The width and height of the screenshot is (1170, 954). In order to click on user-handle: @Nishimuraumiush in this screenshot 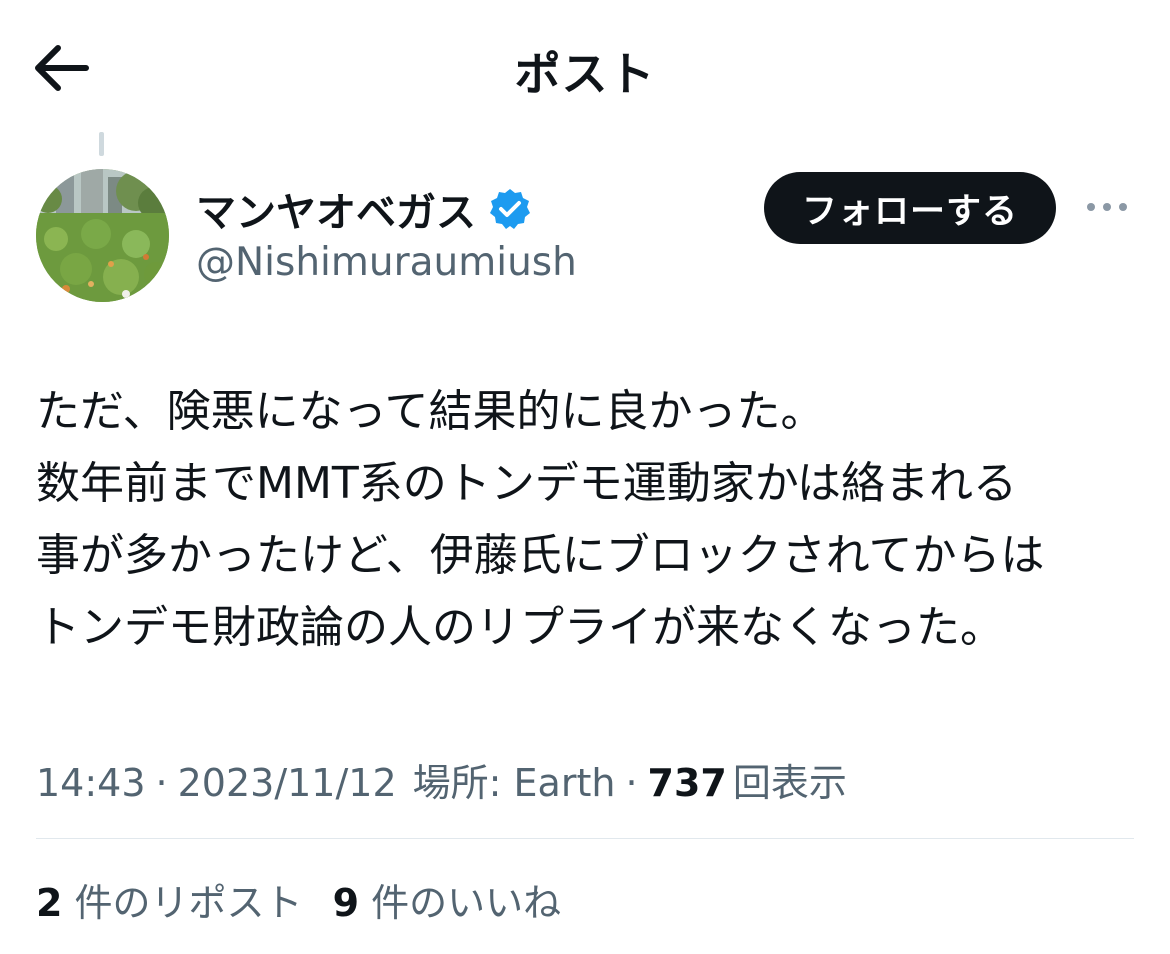, I will do `click(386, 262)`.